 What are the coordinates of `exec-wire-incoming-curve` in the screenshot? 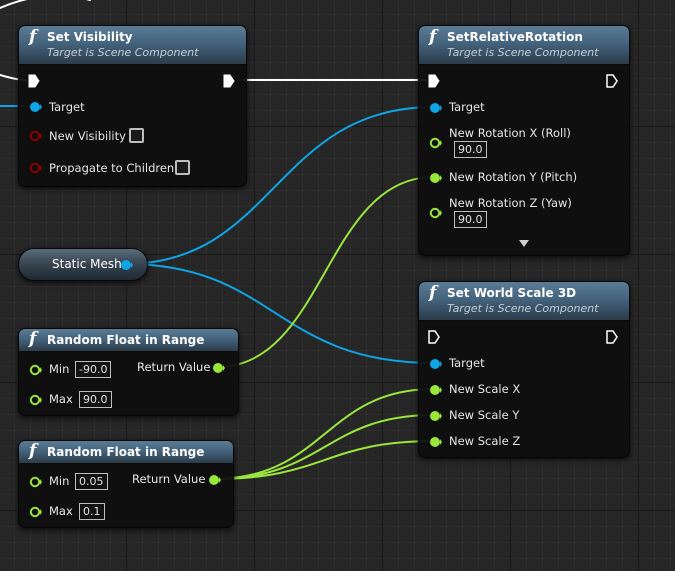 It's located at (45, 4).